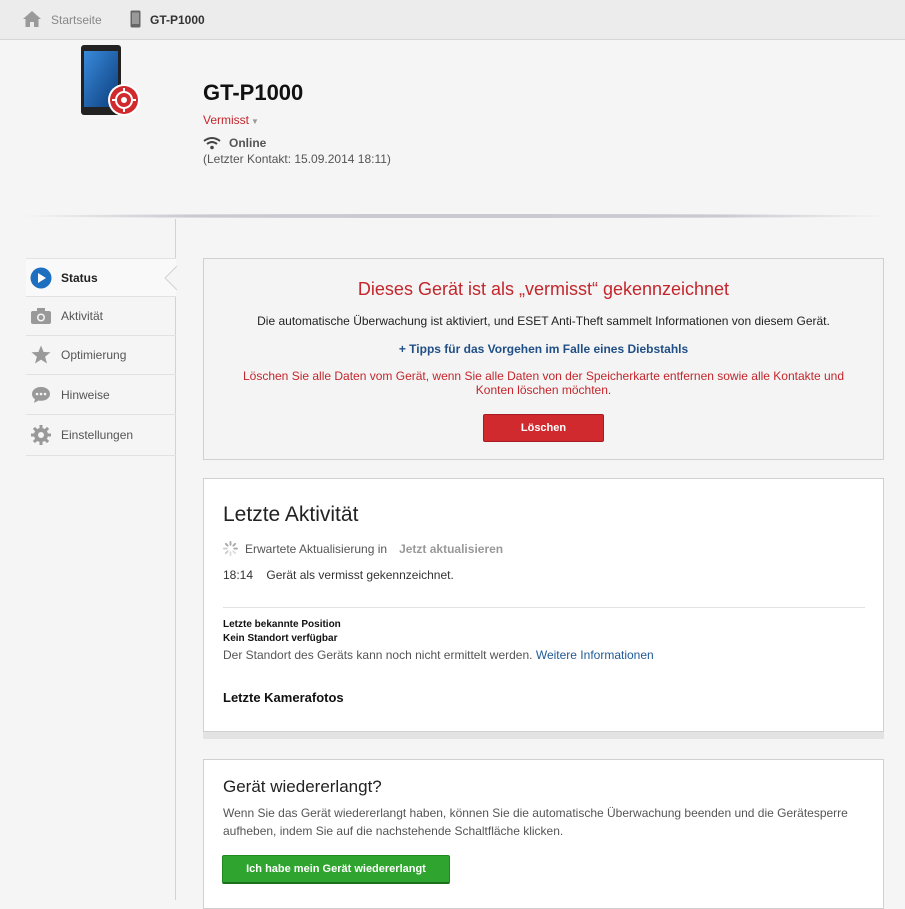  I want to click on device-image, so click(111, 81).